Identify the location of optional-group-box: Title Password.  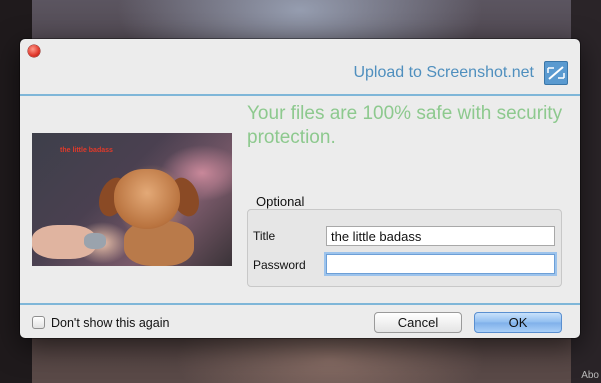
(404, 248).